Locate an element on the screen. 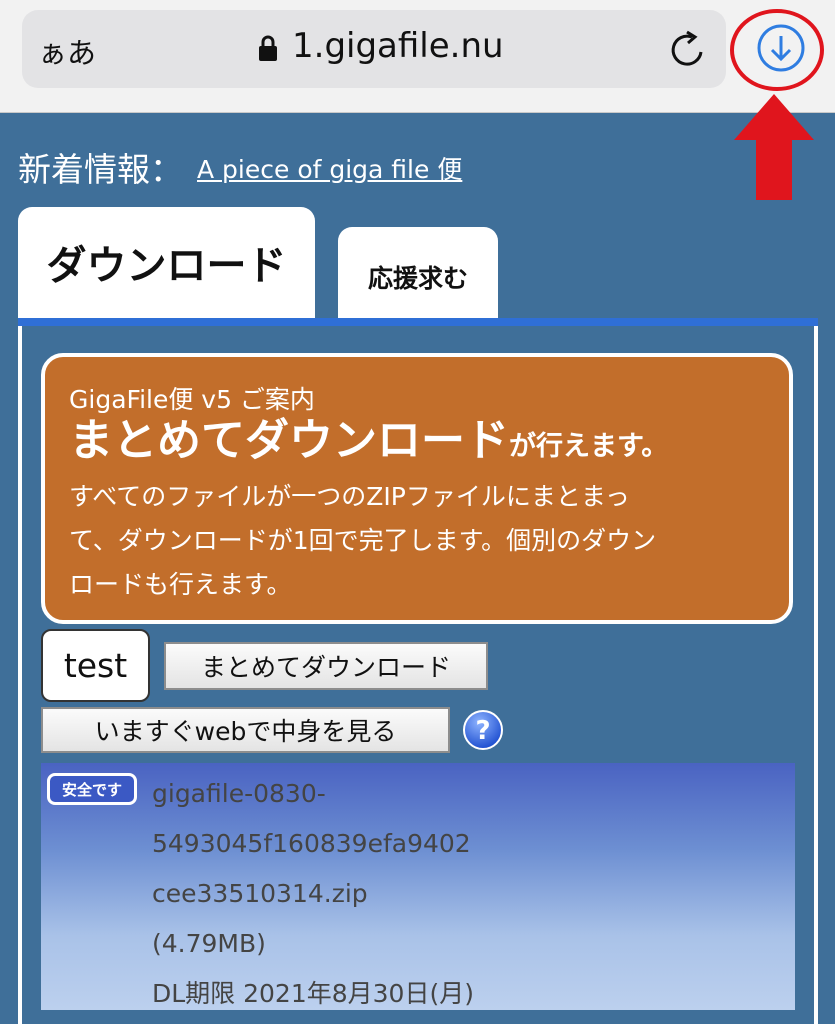 The image size is (835, 1024). info-headline: まとめてダウンロードが行えます。 is located at coordinates (417, 444).